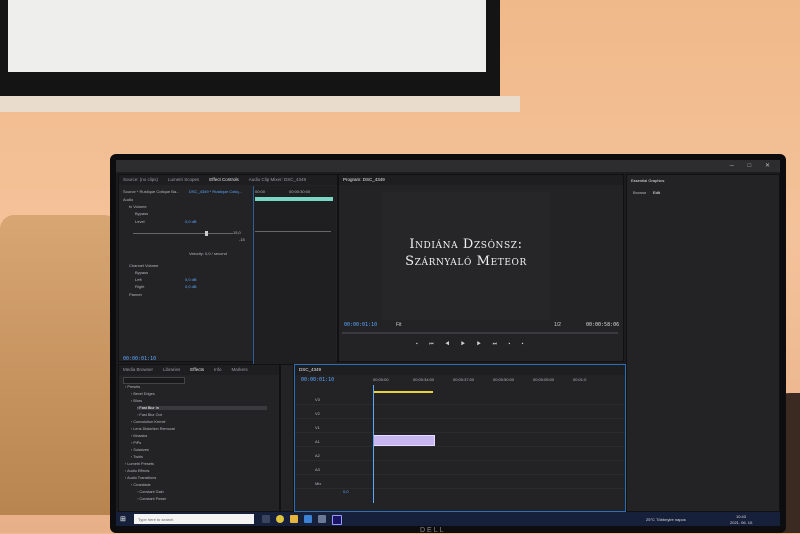 This screenshot has height=534, width=800. What do you see at coordinates (154, 380) in the screenshot?
I see `effects-search-input` at bounding box center [154, 380].